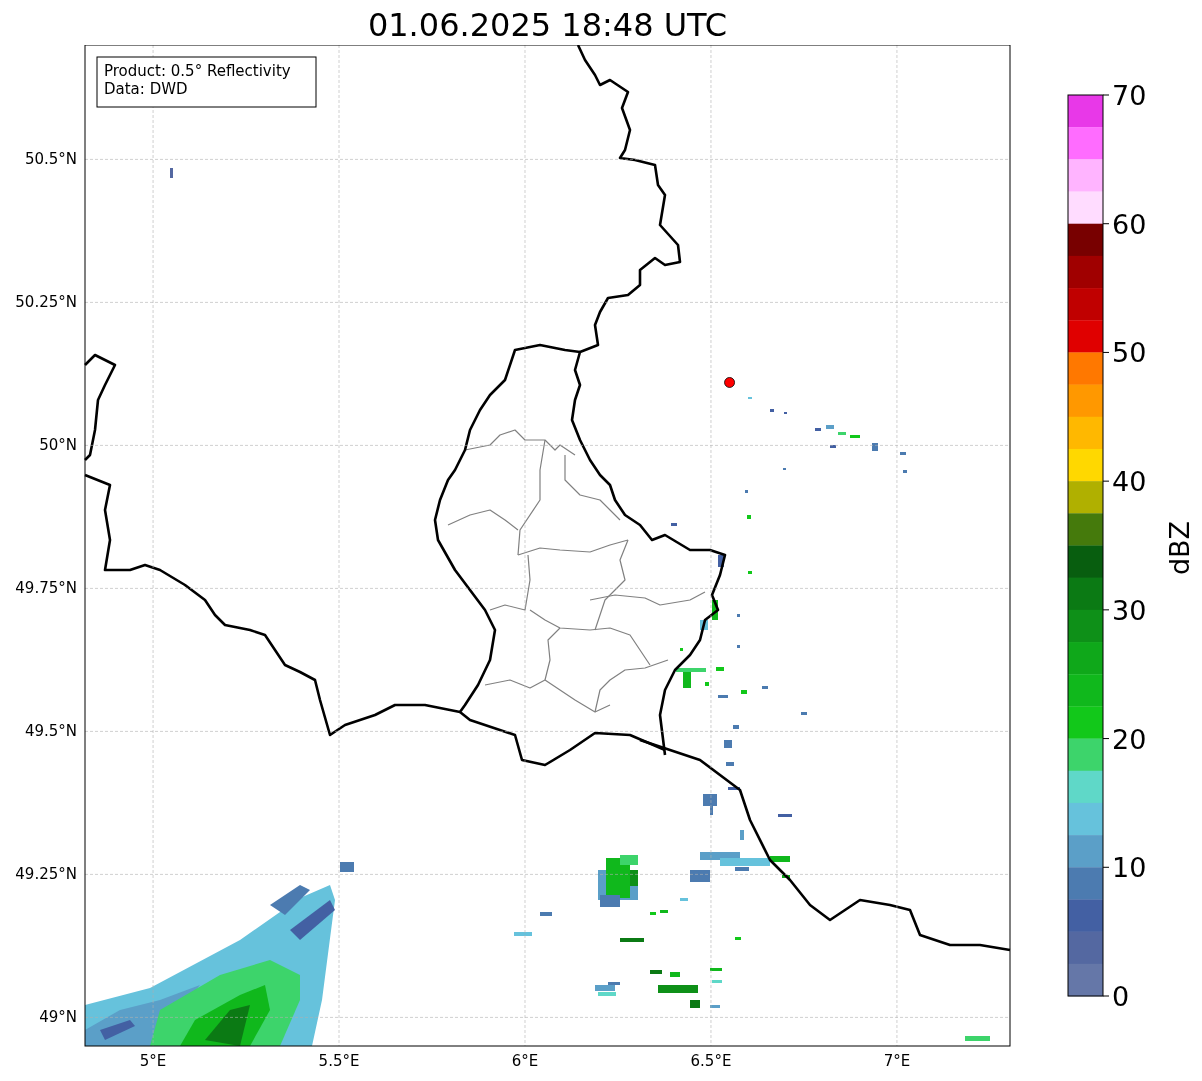 The height and width of the screenshot is (1081, 1202). I want to click on y-tick-label: 50.25°N, so click(46, 302).